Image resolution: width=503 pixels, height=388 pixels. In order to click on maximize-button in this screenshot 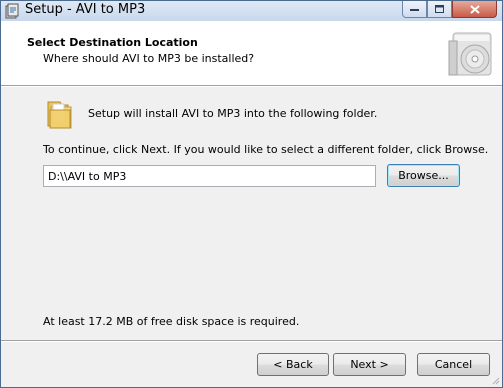, I will do `click(439, 9)`.